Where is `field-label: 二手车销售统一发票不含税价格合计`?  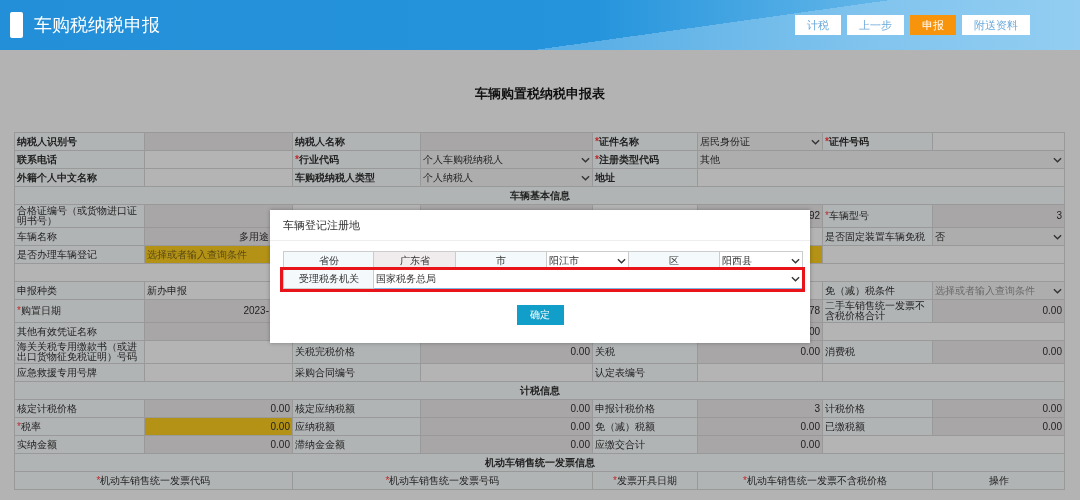
field-label: 二手车销售统一发票不含税价格合计 is located at coordinates (875, 311).